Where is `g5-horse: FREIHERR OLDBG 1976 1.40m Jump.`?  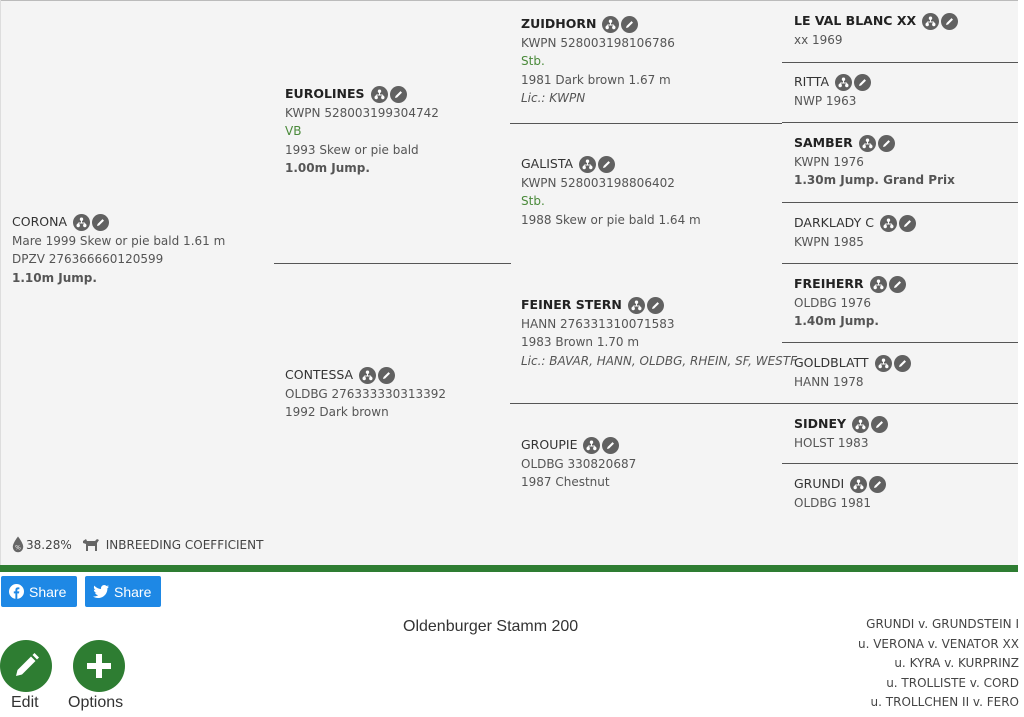
g5-horse: FREIHERR OLDBG 1976 1.40m Jump. is located at coordinates (850, 303).